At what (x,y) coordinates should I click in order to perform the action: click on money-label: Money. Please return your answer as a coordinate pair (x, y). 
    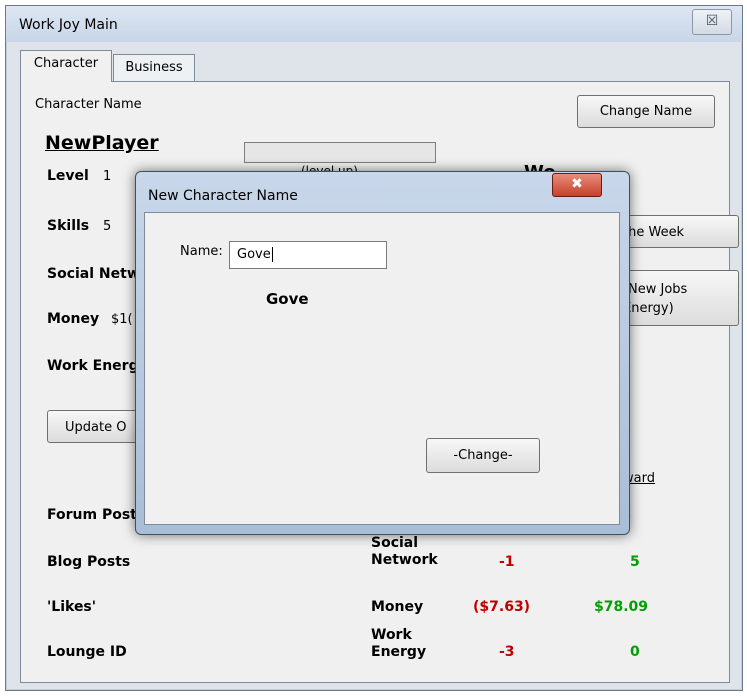
    Looking at the image, I should click on (73, 319).